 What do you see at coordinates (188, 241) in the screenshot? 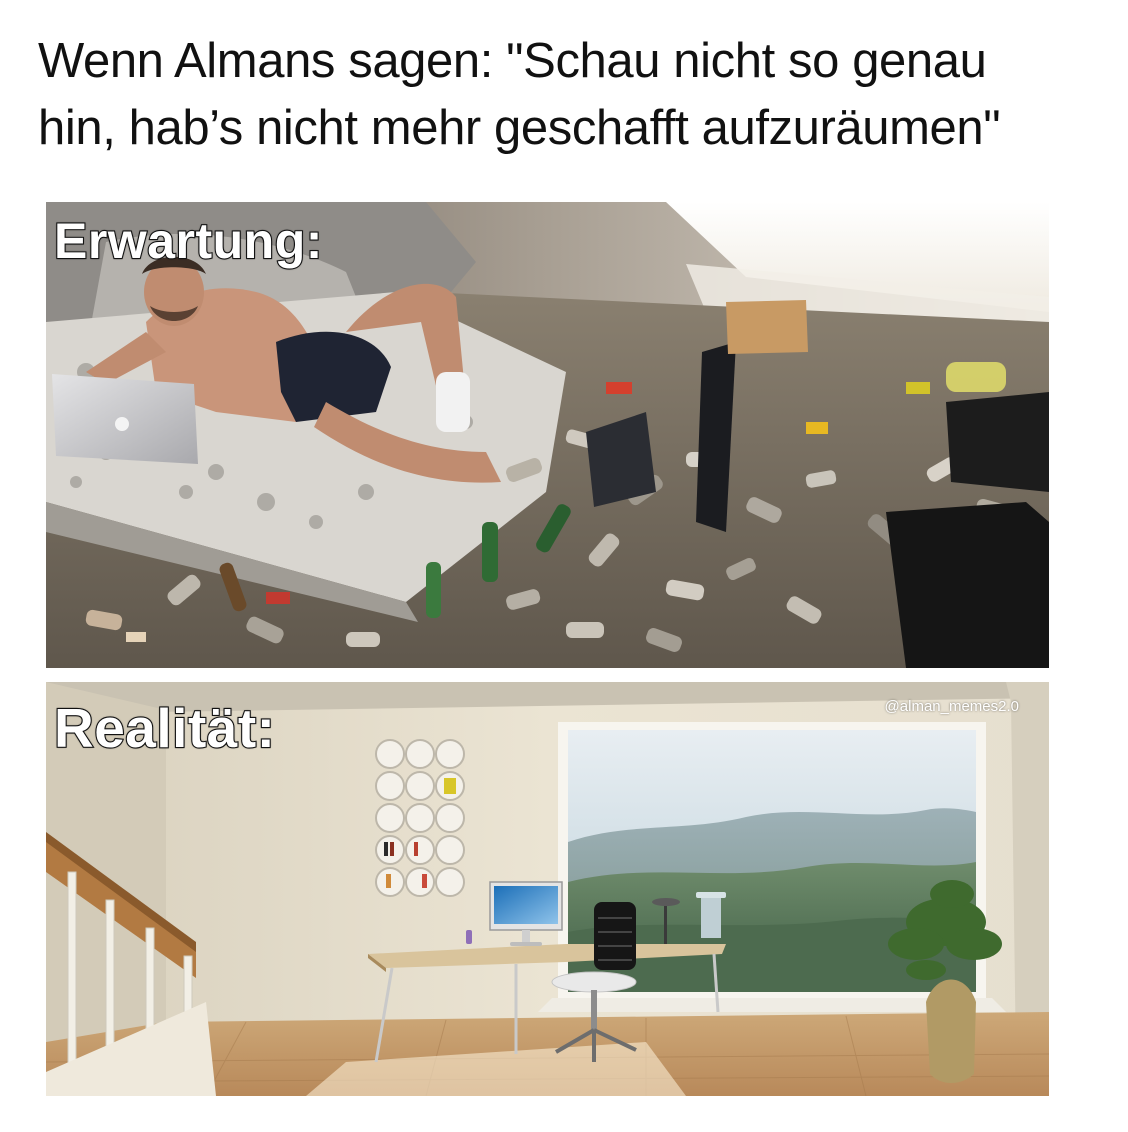
I see `expectation-label: Erwartung:` at bounding box center [188, 241].